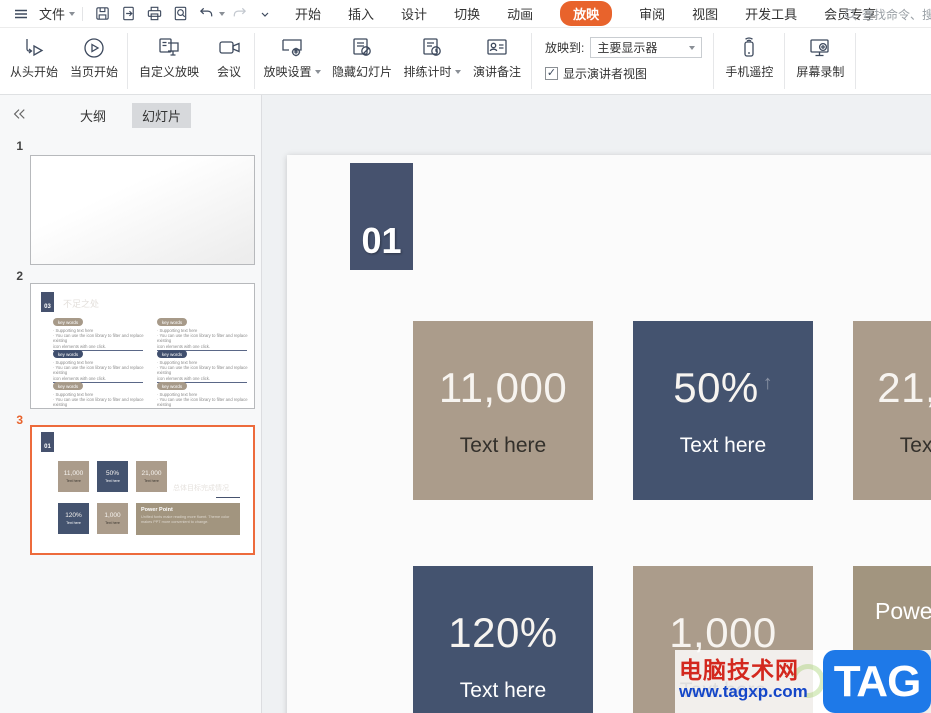 This screenshot has width=931, height=713. What do you see at coordinates (362, 54) in the screenshot?
I see `hide-slide-button: 隐藏幻灯片` at bounding box center [362, 54].